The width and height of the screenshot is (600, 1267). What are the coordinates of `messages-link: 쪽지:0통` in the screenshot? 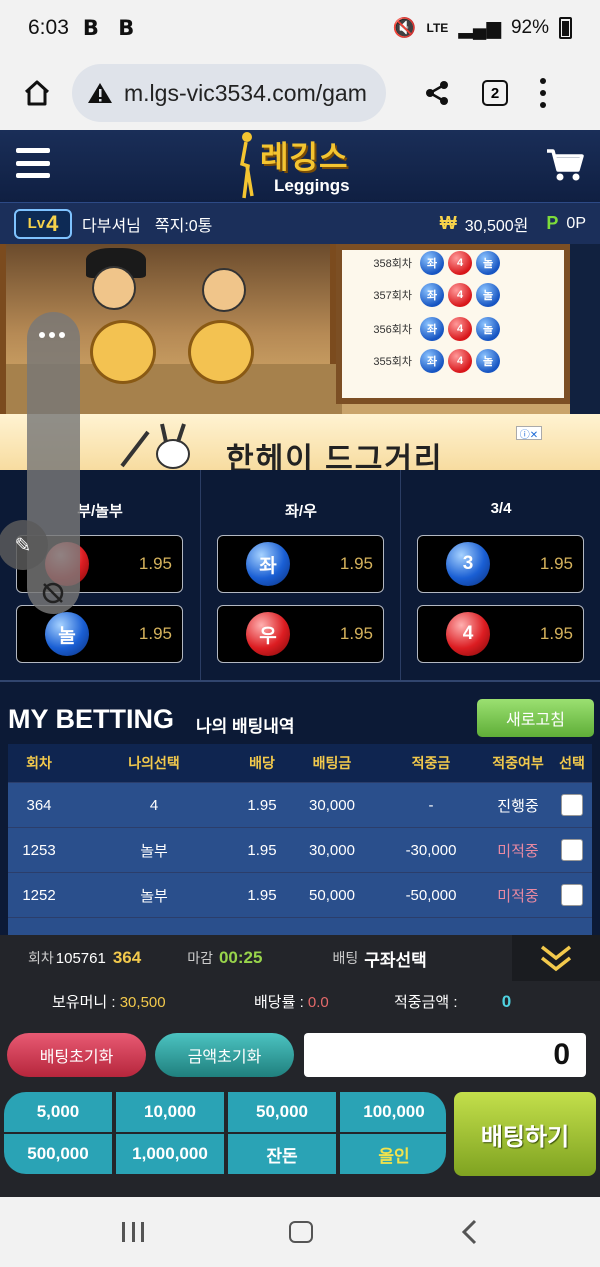 It's located at (184, 224).